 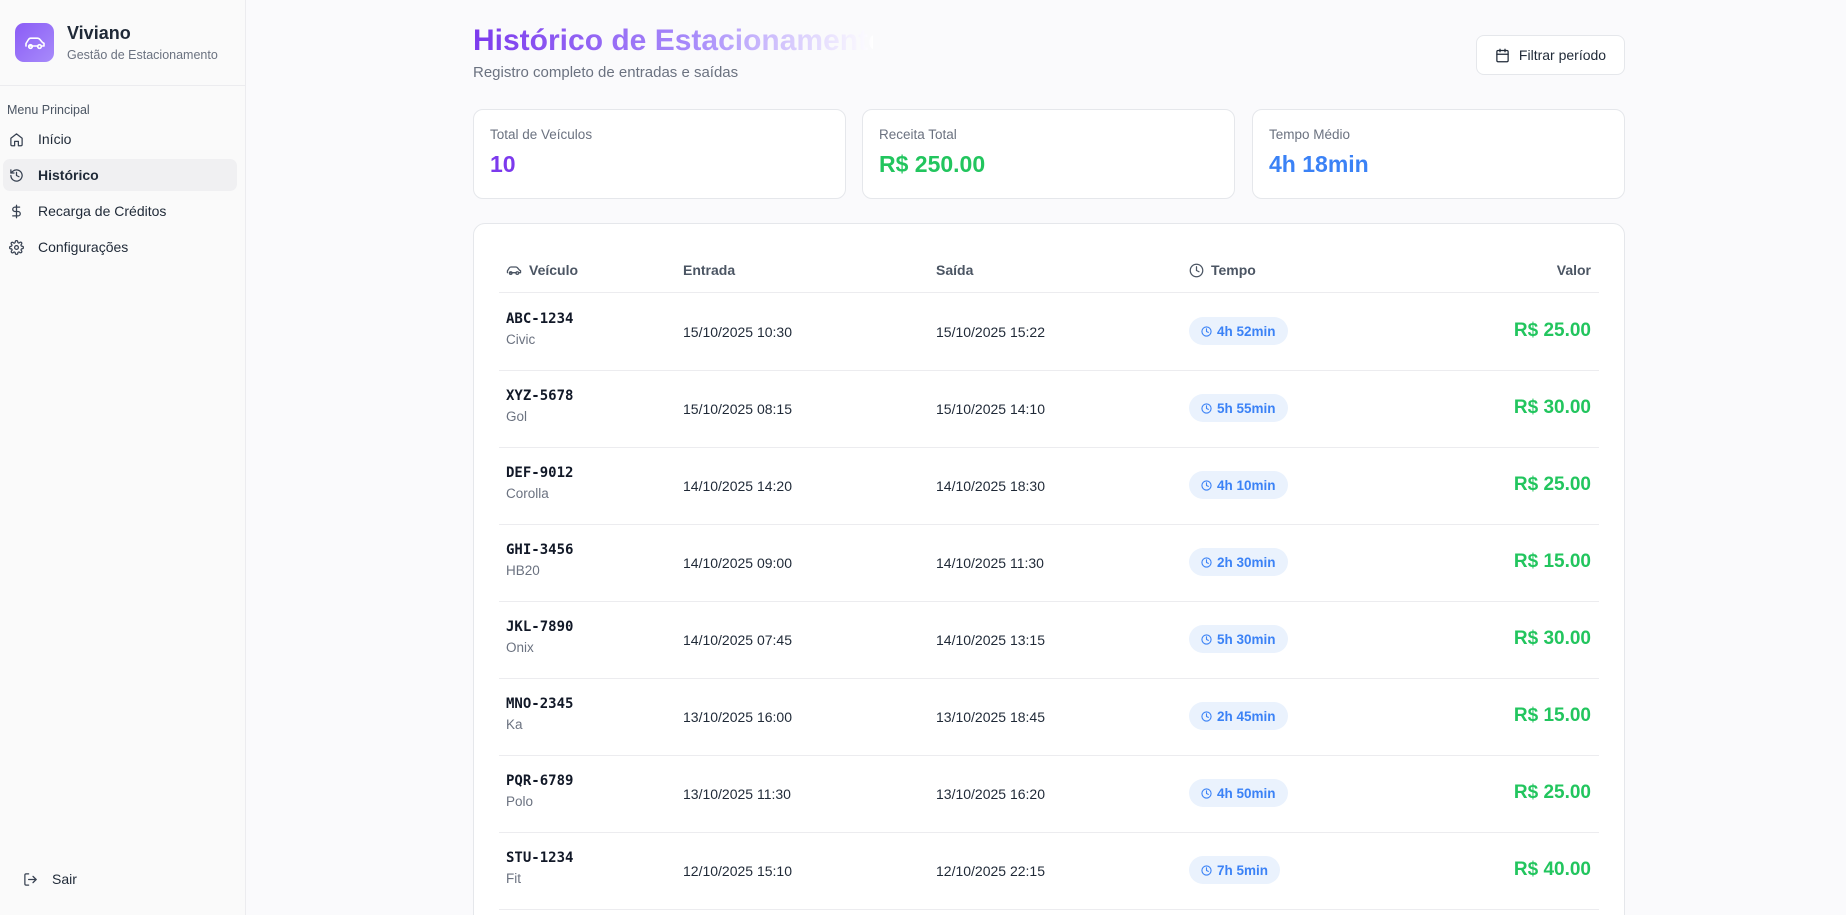 I want to click on sidebar-item-historico: Histórico, so click(x=120, y=175).